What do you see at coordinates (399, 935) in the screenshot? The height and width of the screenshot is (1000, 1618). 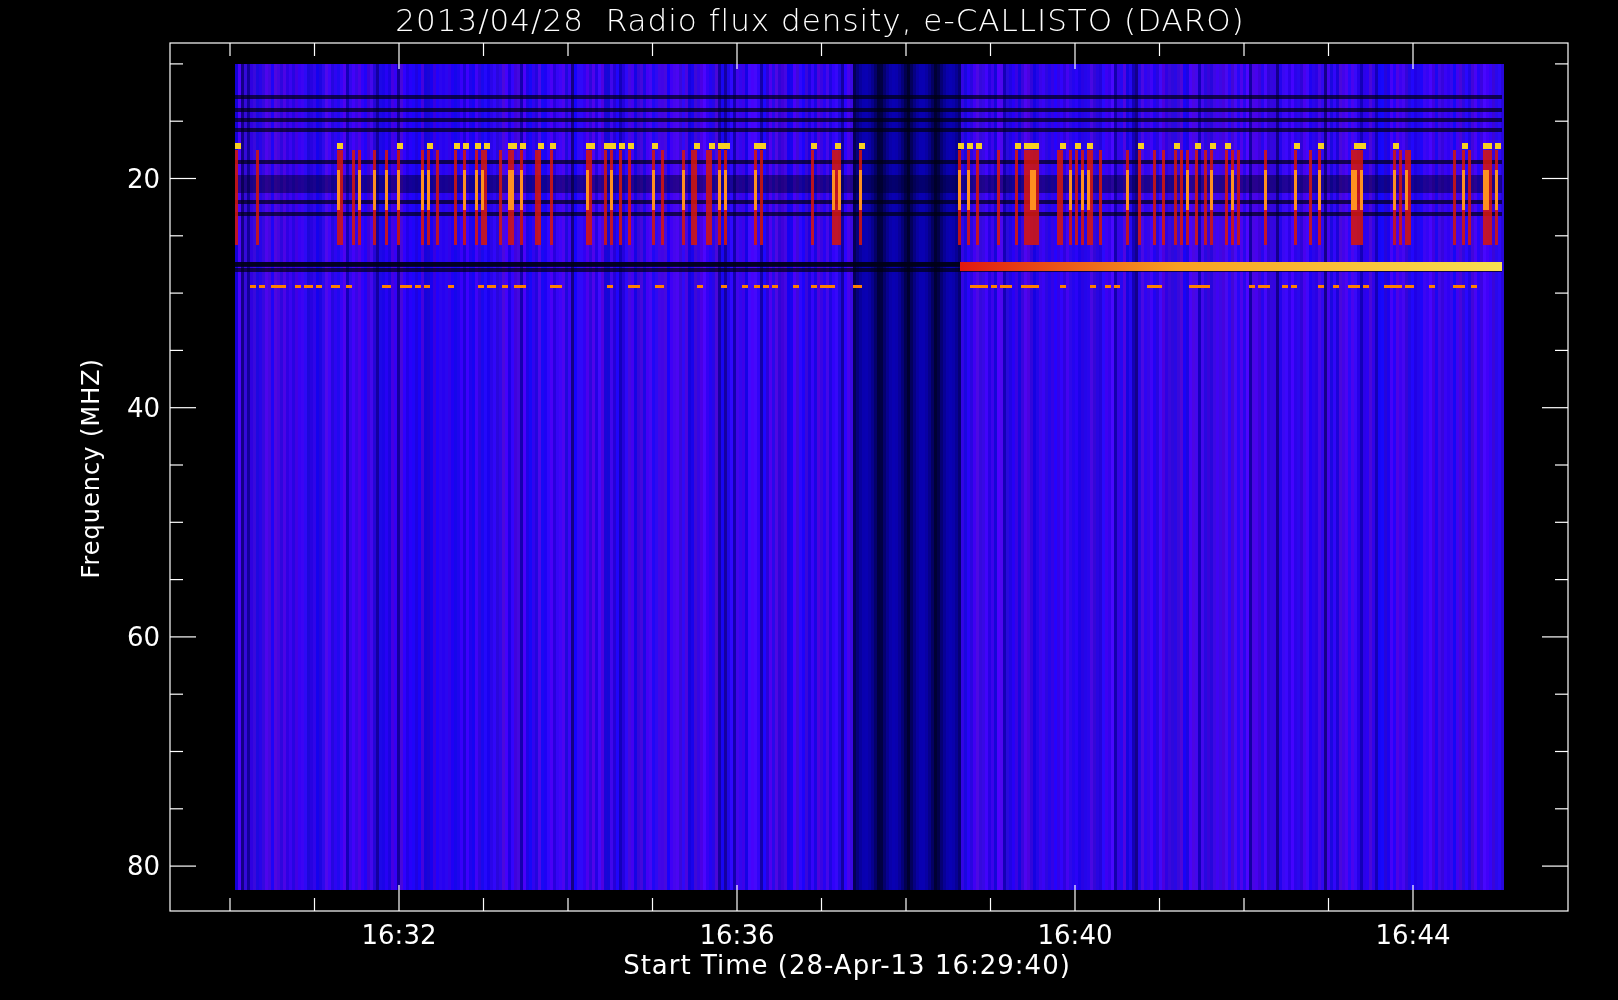 I see `tick-label: 16:32` at bounding box center [399, 935].